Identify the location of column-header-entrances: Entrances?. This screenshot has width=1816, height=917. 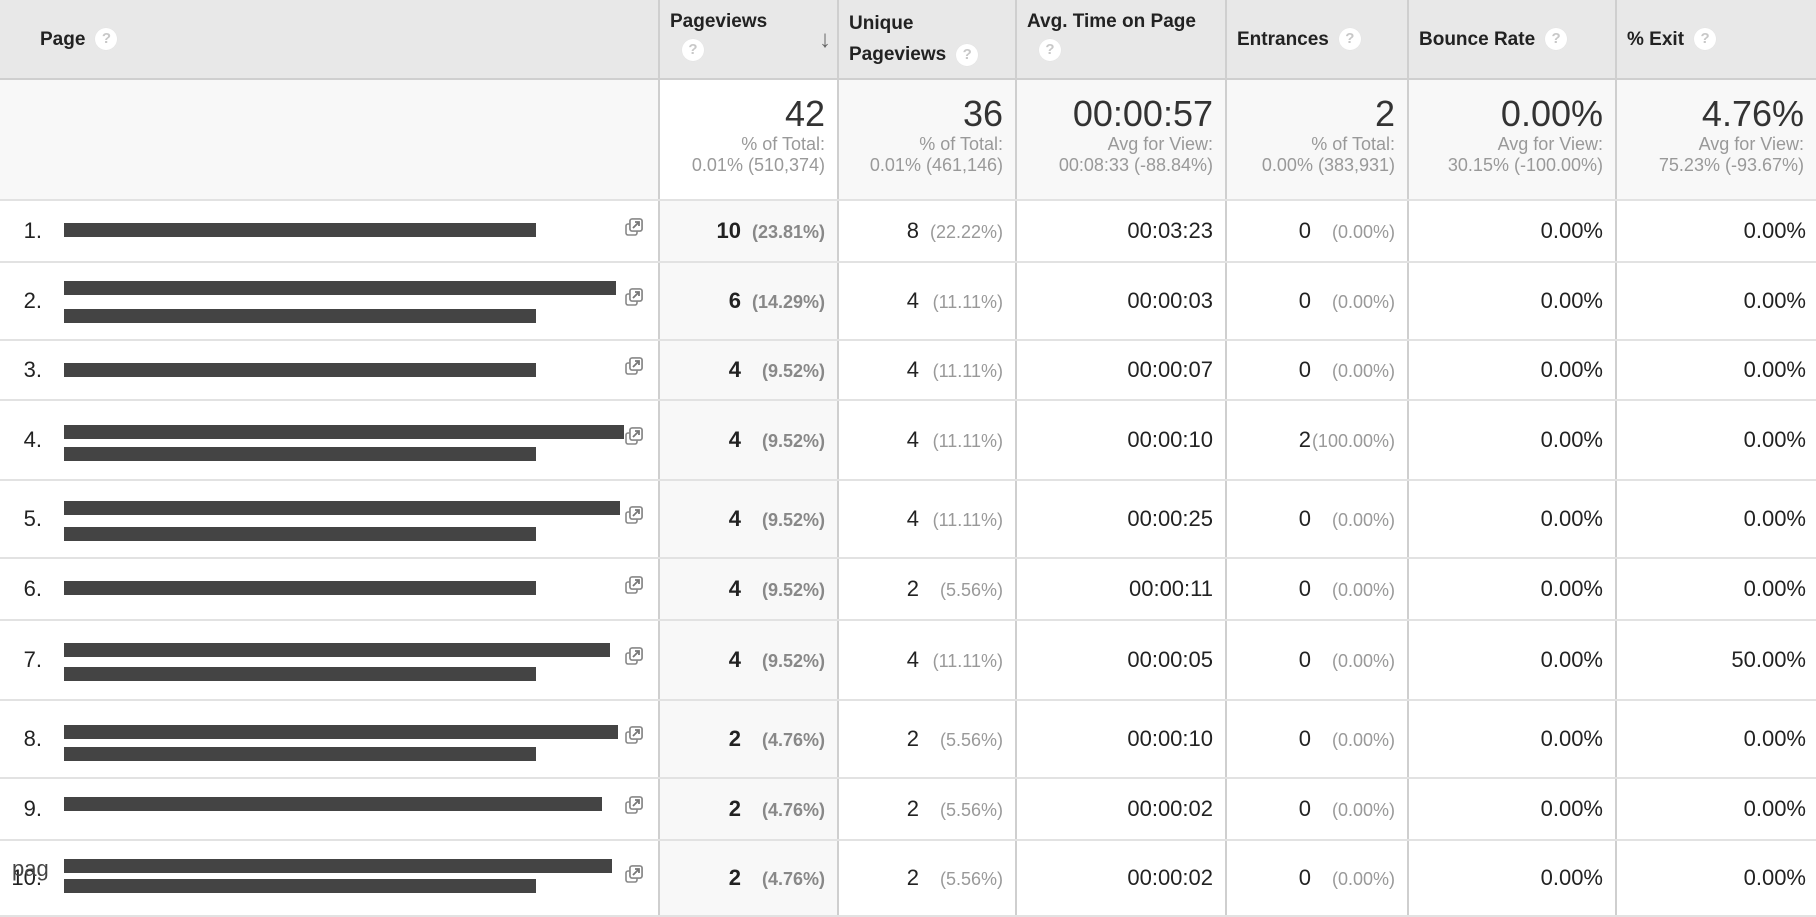
(1317, 40).